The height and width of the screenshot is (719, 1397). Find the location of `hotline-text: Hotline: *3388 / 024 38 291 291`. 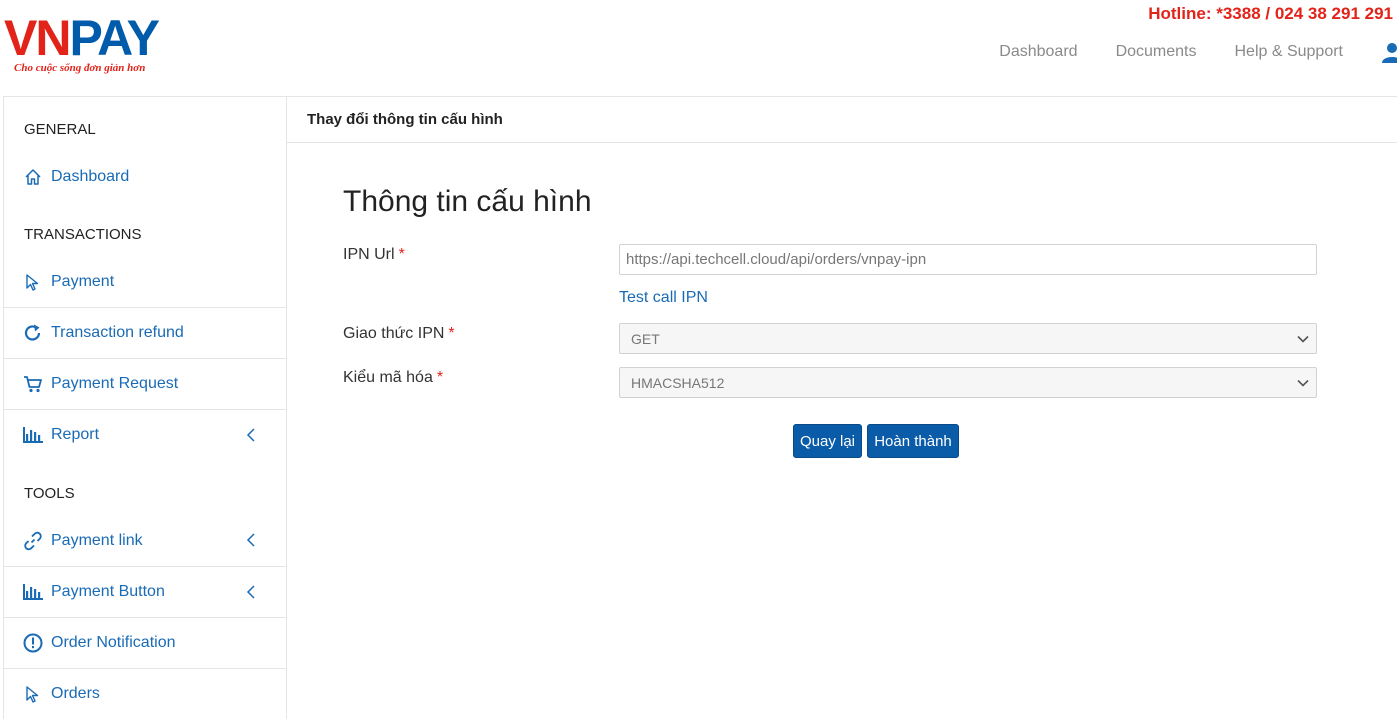

hotline-text: Hotline: *3388 / 024 38 291 291 is located at coordinates (1270, 13).